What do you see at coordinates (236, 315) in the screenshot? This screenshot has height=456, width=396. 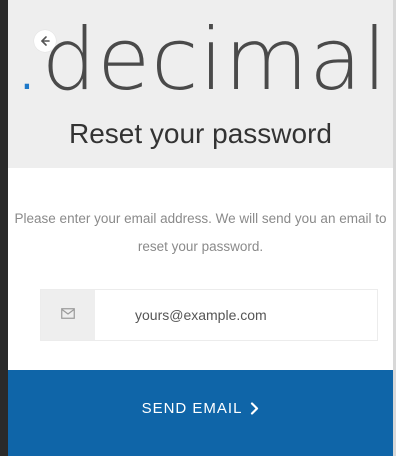 I see `email-input` at bounding box center [236, 315].